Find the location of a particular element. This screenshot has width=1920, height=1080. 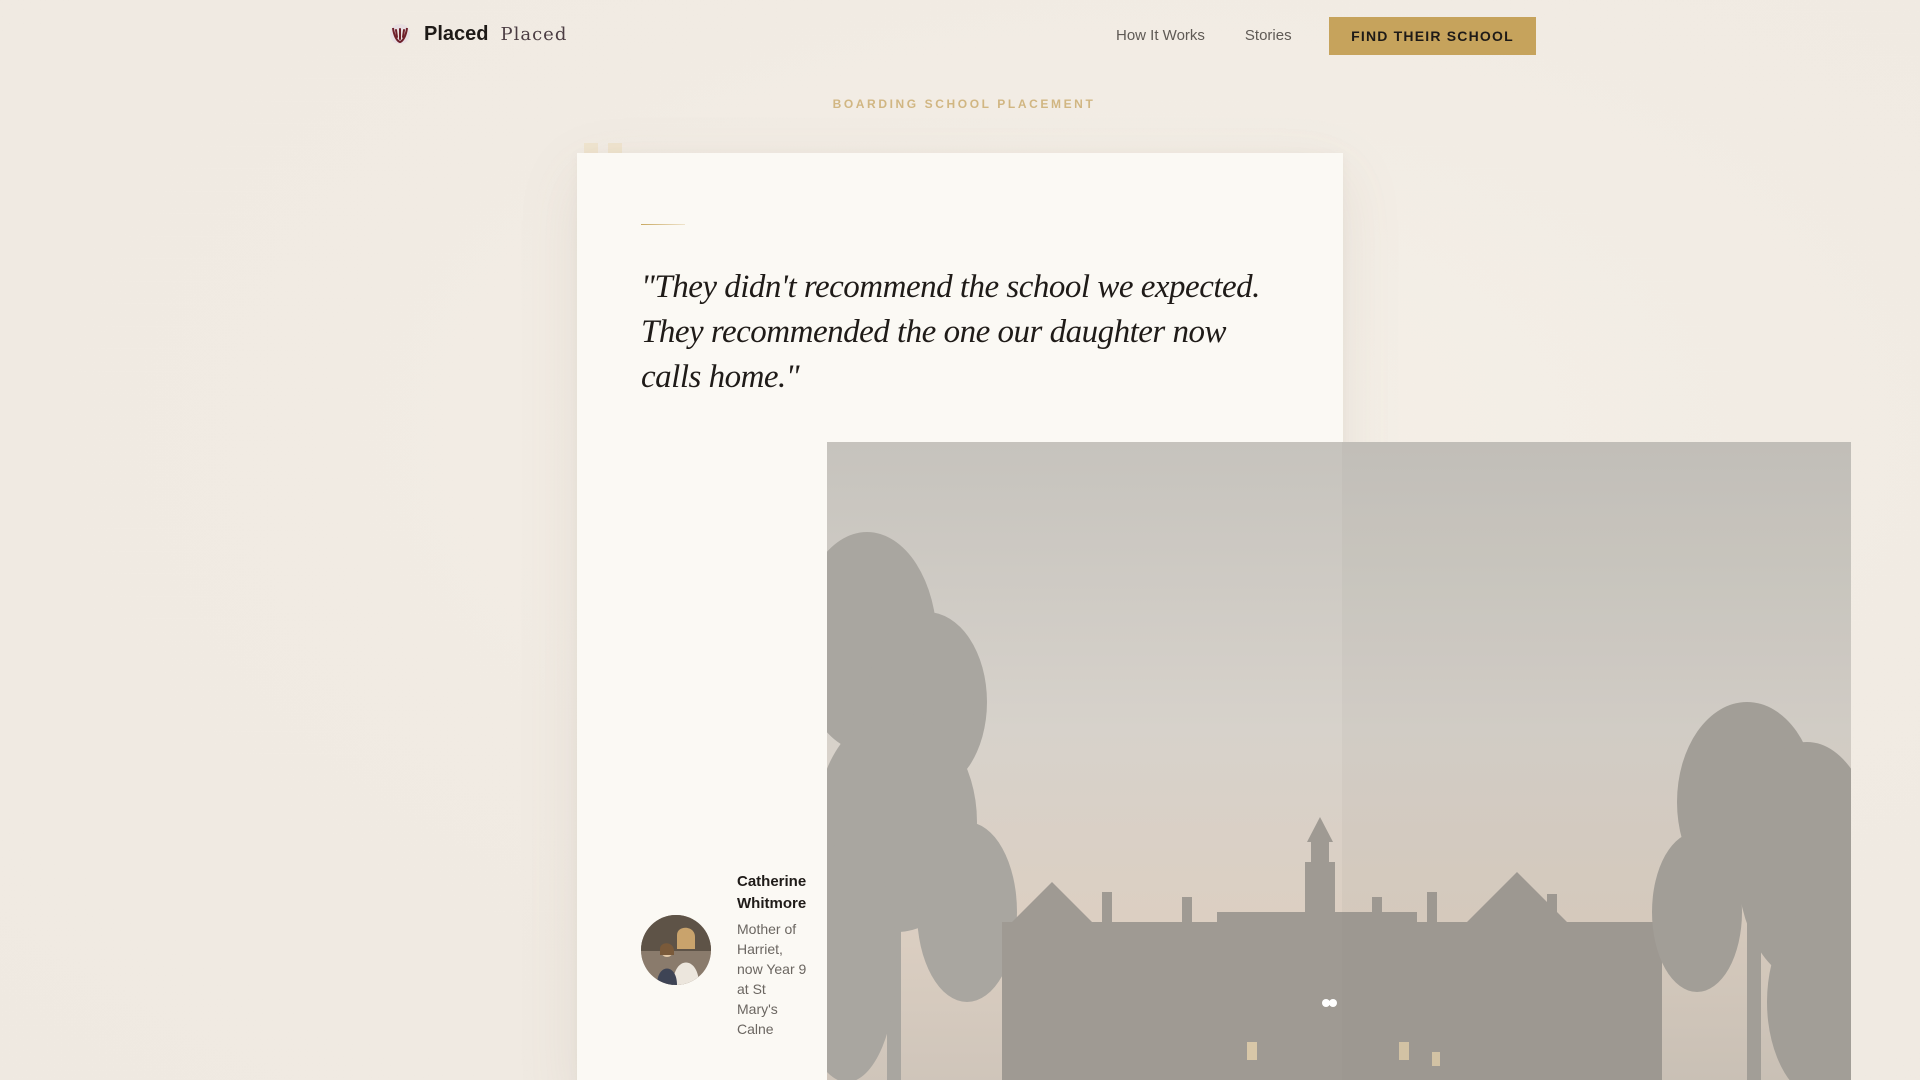

nav-links: How It Works Stories is located at coordinates (1224, 35).